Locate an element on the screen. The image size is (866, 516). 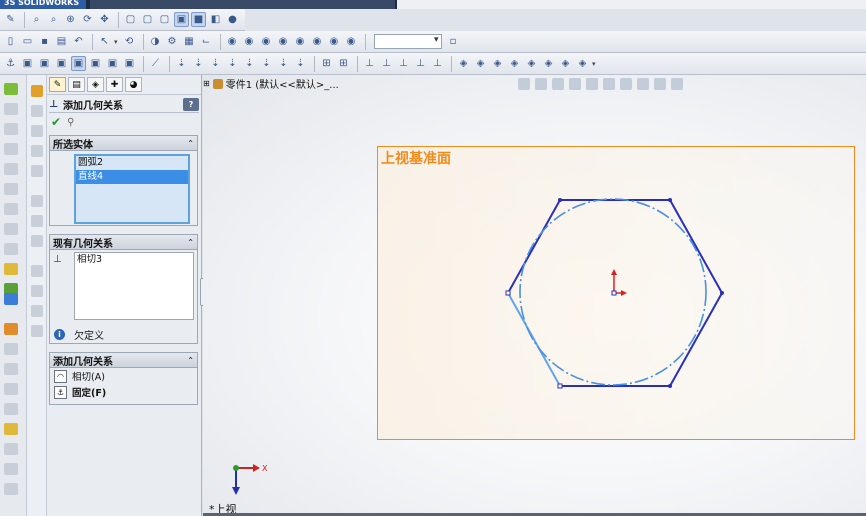
config-combo is located at coordinates (407, 41).